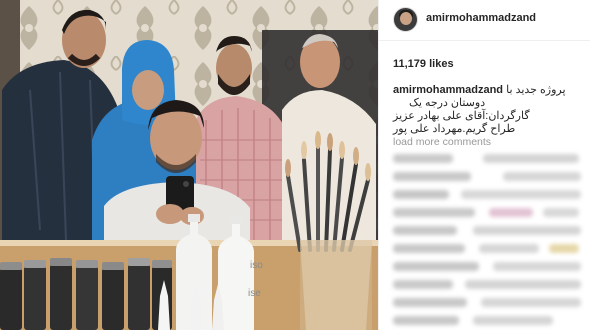 This screenshot has width=590, height=330. I want to click on avatar, so click(405, 19).